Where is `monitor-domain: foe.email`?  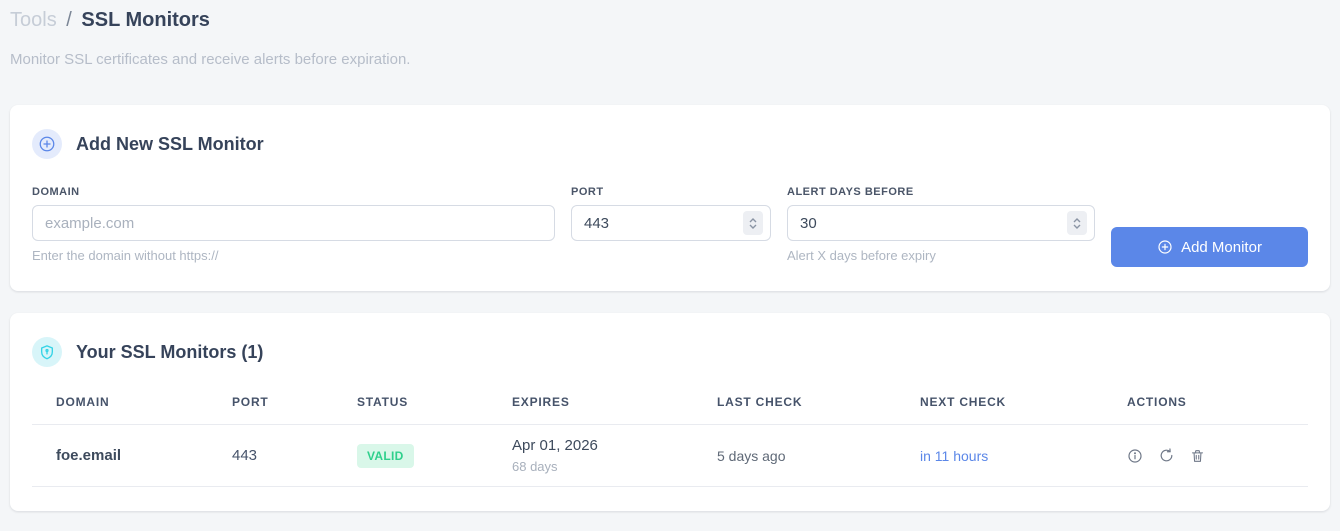 monitor-domain: foe.email is located at coordinates (132, 455).